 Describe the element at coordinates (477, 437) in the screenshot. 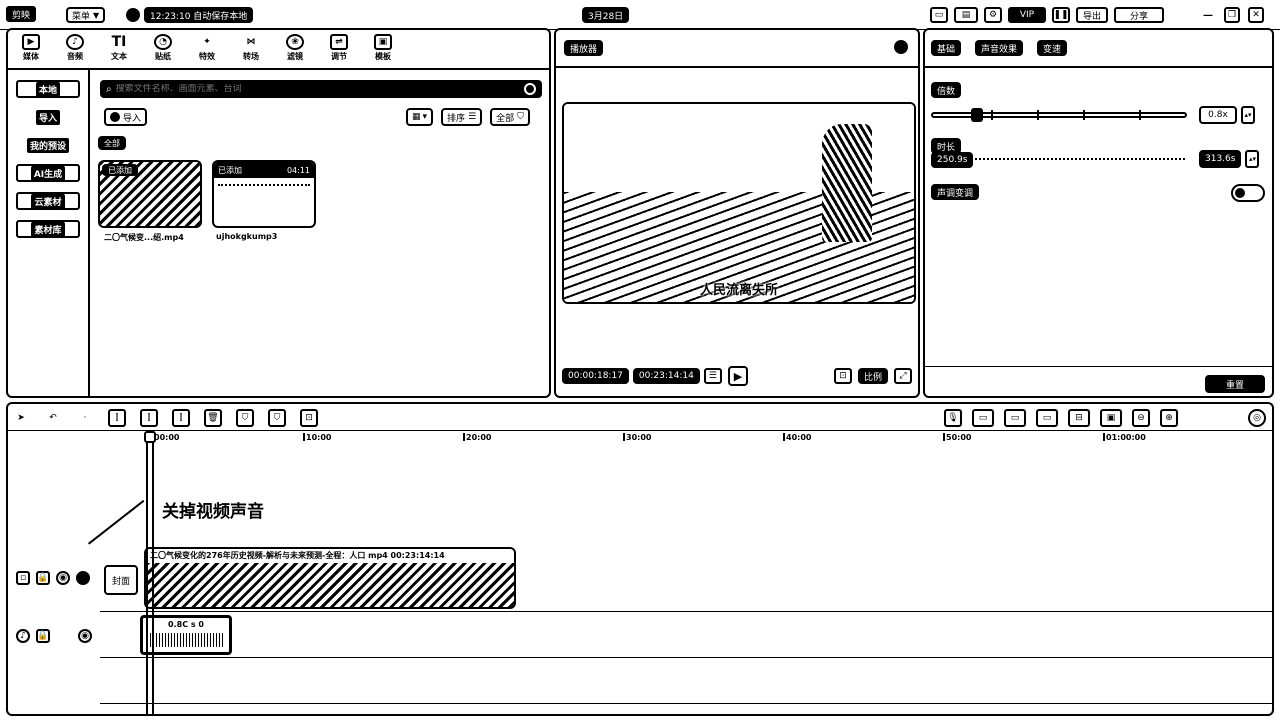

I see `ruler-tick: 20:00` at that location.